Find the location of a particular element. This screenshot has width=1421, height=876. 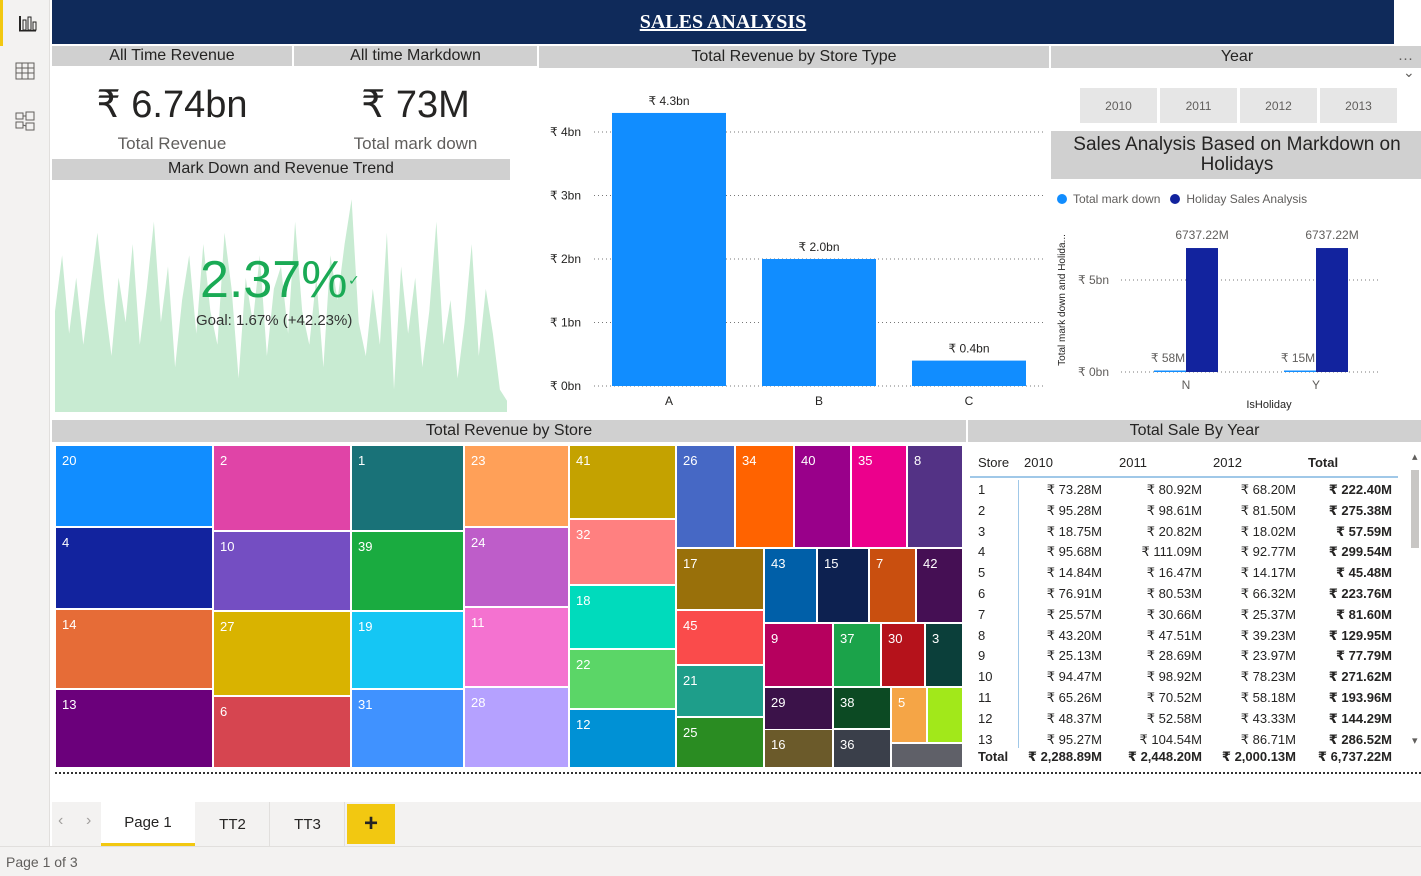

treemap-cell-store-17: 17 is located at coordinates (720, 579).